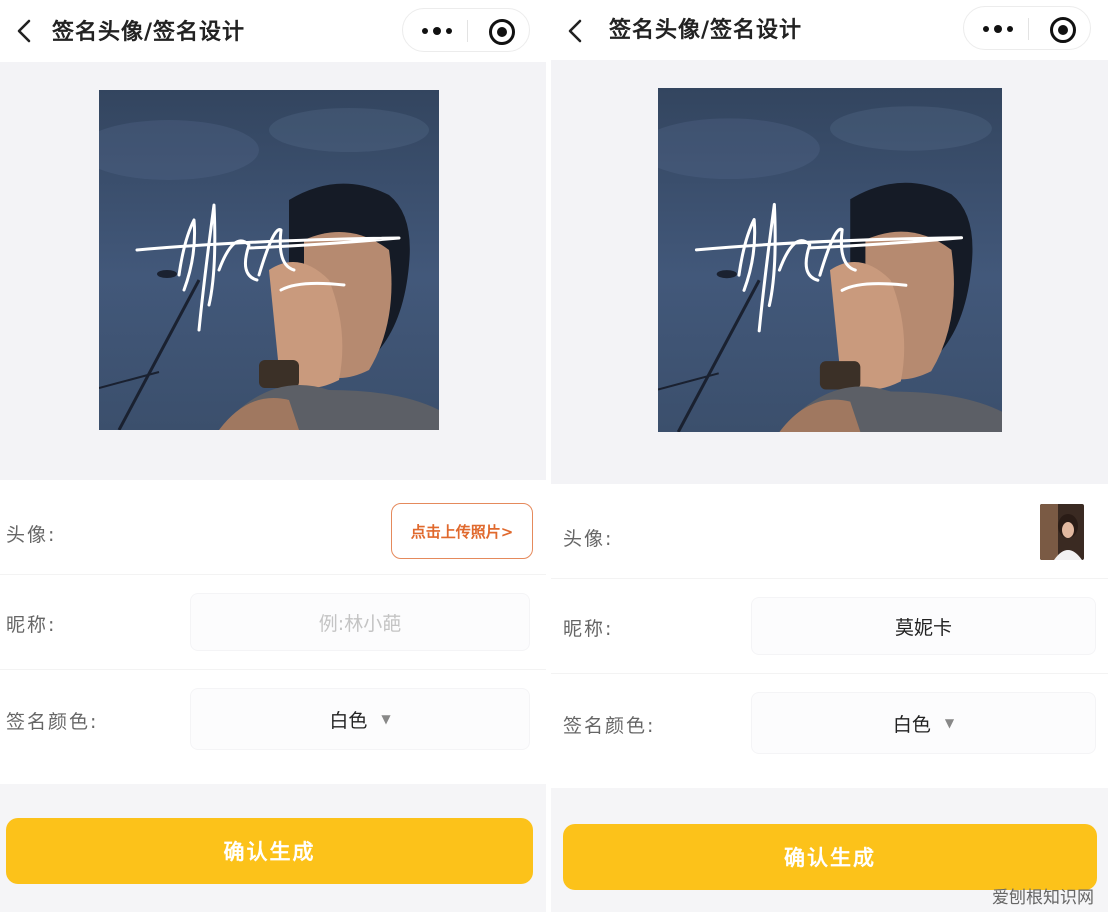 The image size is (1108, 912). Describe the element at coordinates (829, 531) in the screenshot. I see `avatar-row: 头像:` at that location.